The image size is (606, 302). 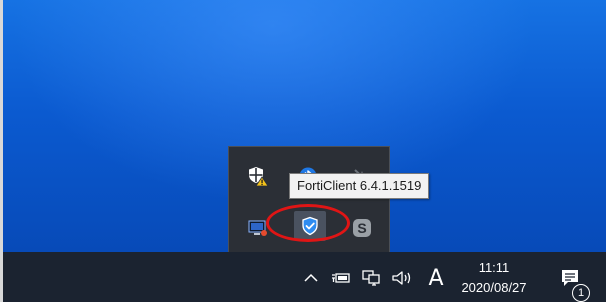 I want to click on skype-icon: S, so click(x=362, y=228).